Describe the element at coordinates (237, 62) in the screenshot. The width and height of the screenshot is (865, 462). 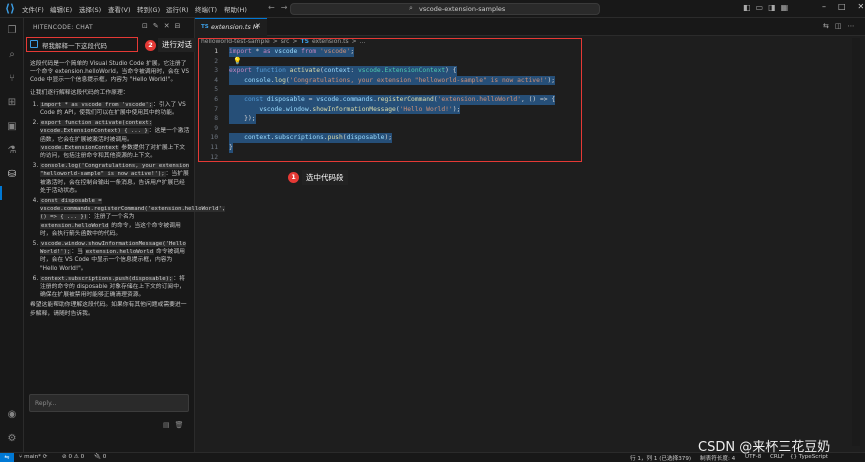
I see `lightbulb-icon: 💡` at that location.